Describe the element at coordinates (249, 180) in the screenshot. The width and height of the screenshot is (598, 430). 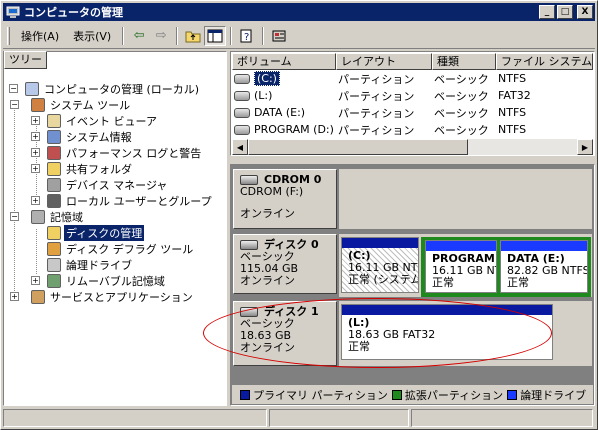
I see `cdrom-icon` at that location.